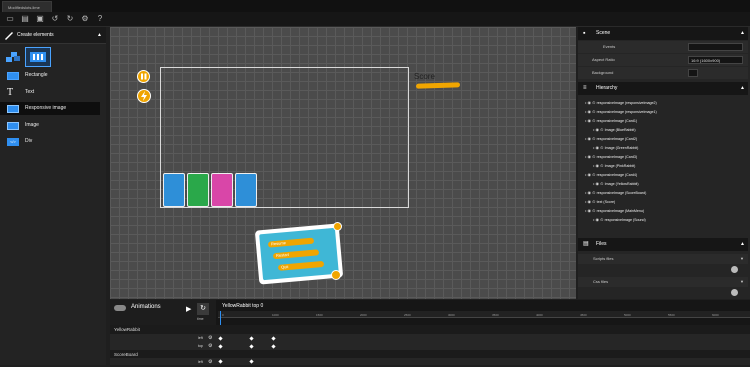  Describe the element at coordinates (143, 76) in the screenshot. I see `pause-button` at that location.